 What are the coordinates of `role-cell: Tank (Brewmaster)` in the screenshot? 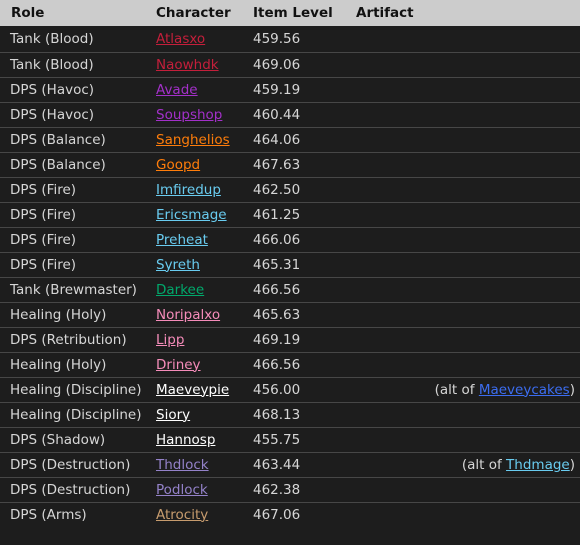 It's located at (73, 289).